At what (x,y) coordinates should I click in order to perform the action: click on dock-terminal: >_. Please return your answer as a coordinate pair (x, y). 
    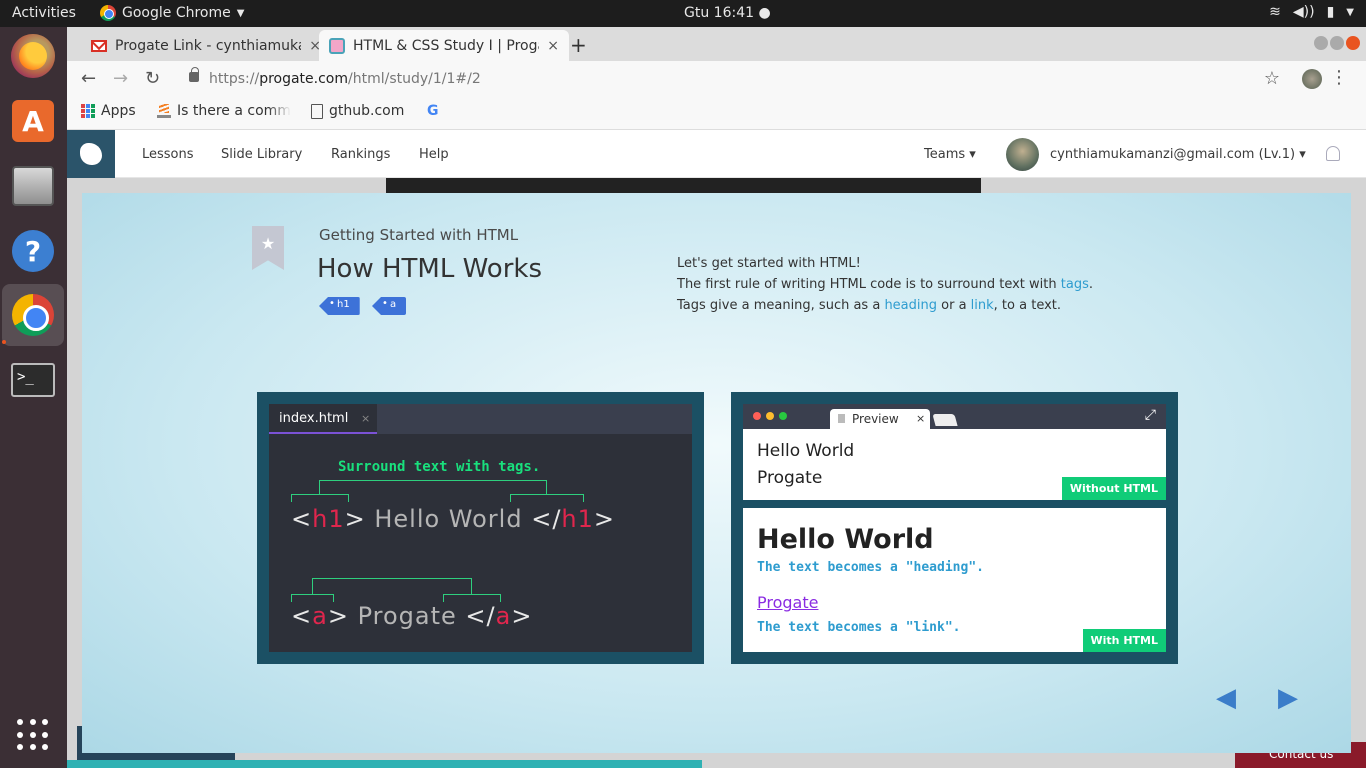
    Looking at the image, I should click on (33, 380).